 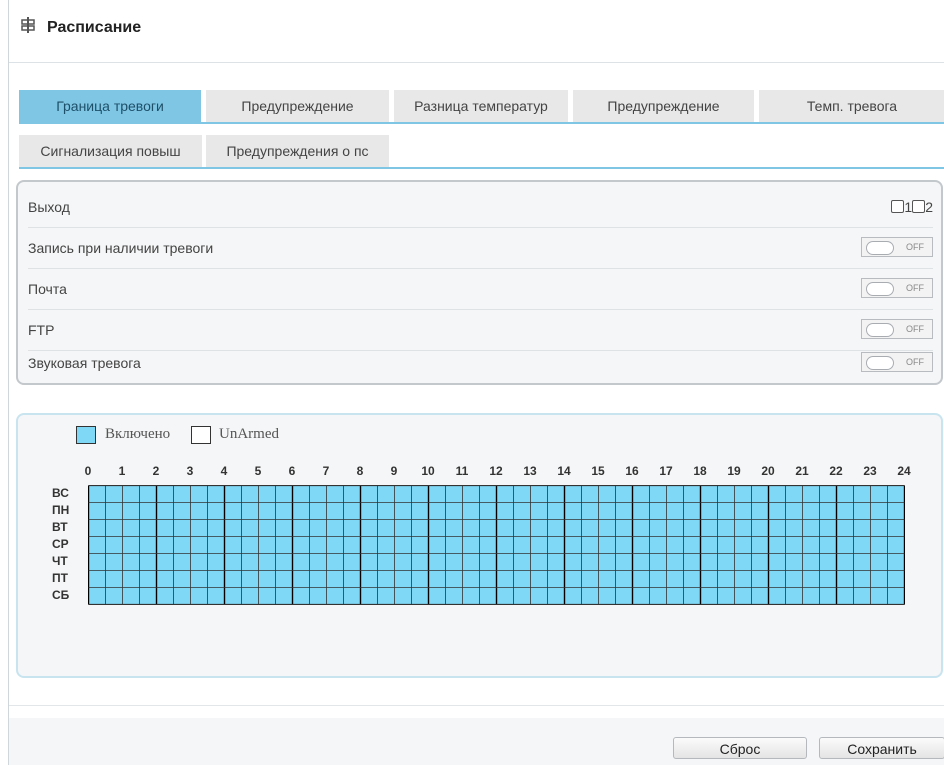 What do you see at coordinates (360, 471) in the screenshot?
I see `hour-label: 8` at bounding box center [360, 471].